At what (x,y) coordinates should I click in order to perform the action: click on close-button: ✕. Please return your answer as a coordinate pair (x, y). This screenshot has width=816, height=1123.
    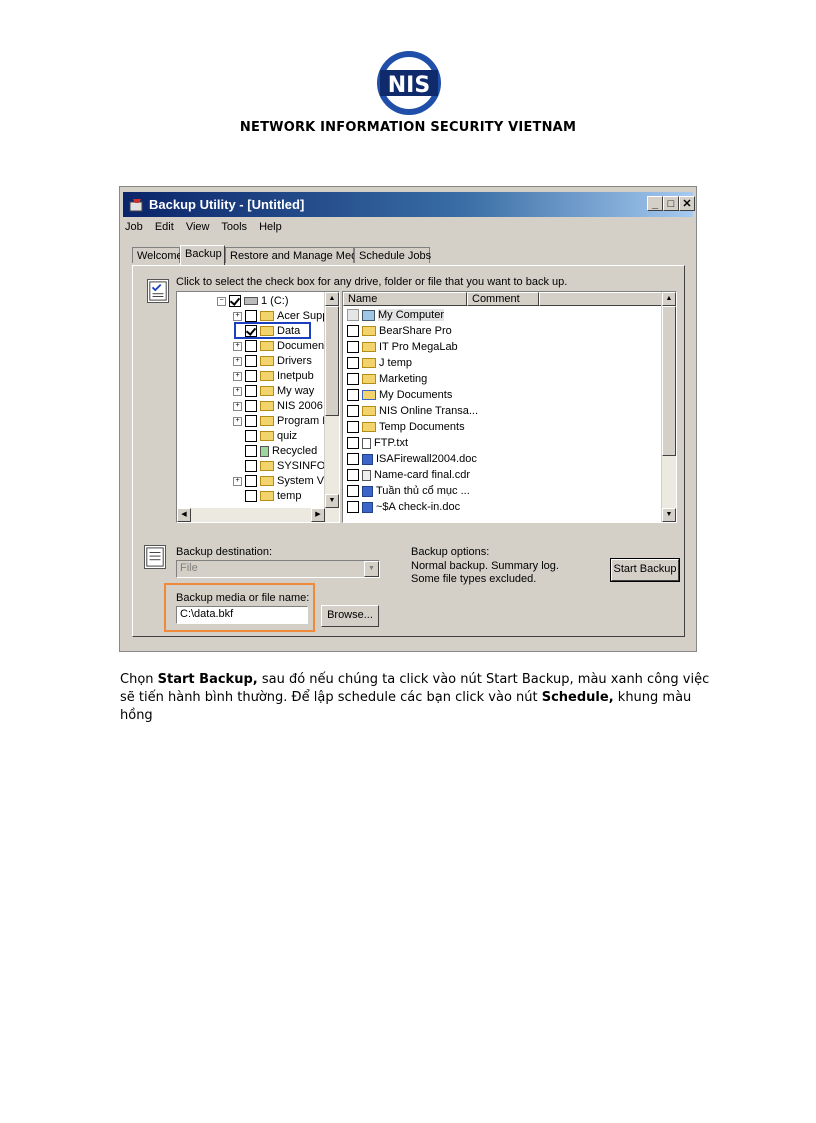
    Looking at the image, I should click on (687, 203).